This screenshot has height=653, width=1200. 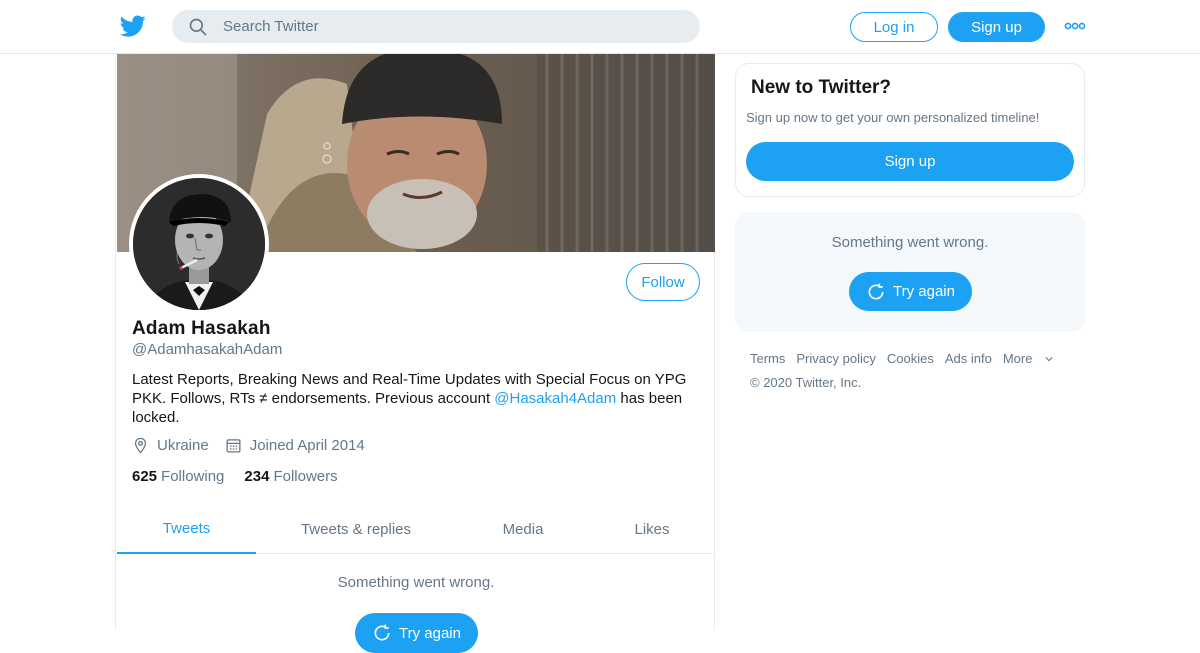 What do you see at coordinates (555, 398) in the screenshot?
I see `bio-mention-link: @Hasakah4Adam` at bounding box center [555, 398].